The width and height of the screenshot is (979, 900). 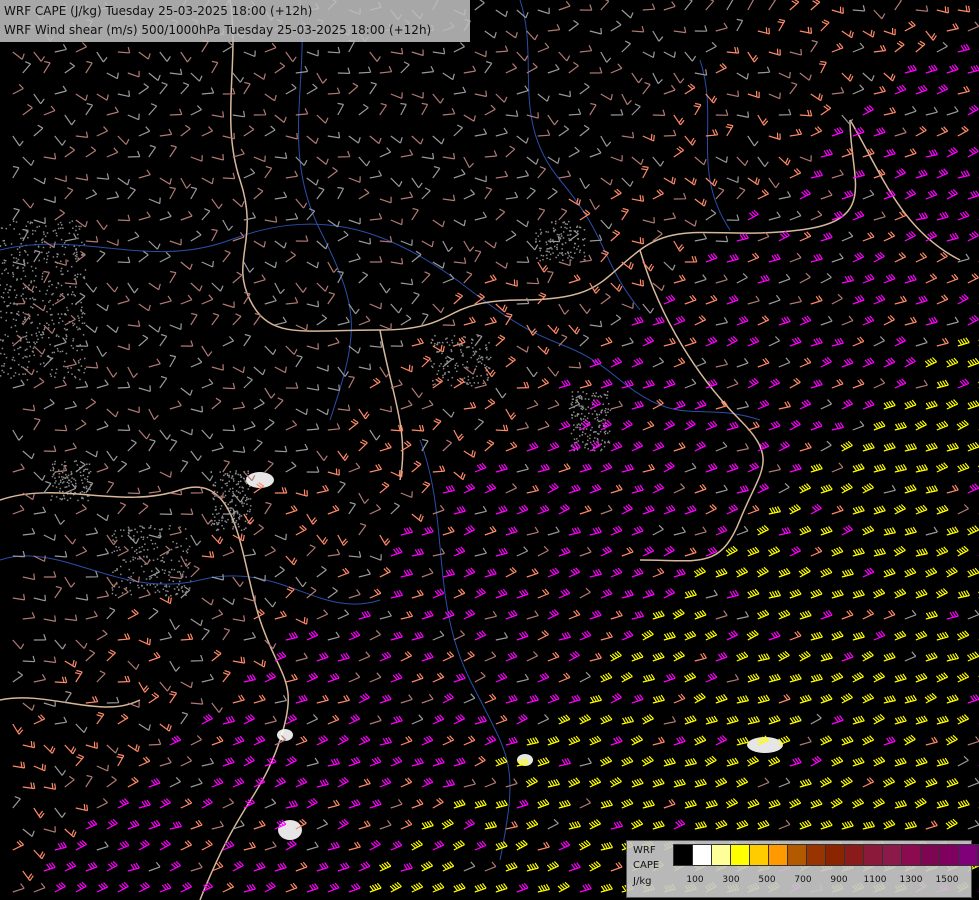 What do you see at coordinates (642, 881) in the screenshot?
I see `legend-unit-label: J/kg` at bounding box center [642, 881].